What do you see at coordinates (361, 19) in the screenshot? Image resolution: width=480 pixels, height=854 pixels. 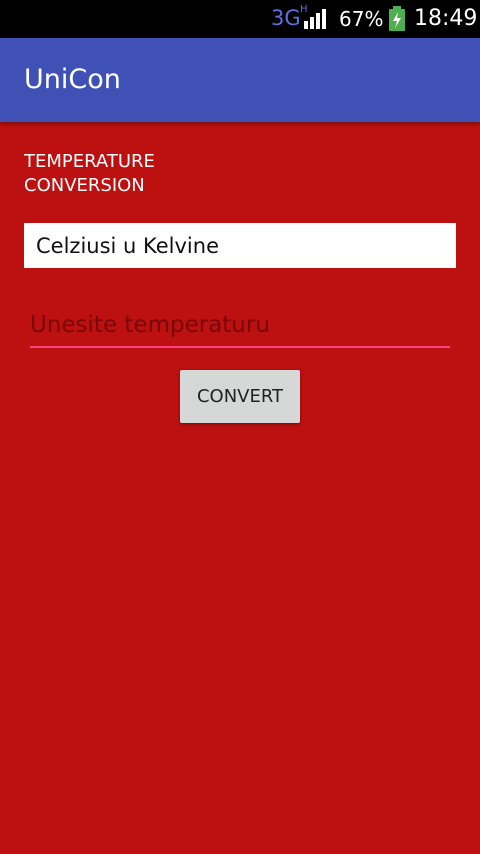 I see `battery-percent: 67%` at bounding box center [361, 19].